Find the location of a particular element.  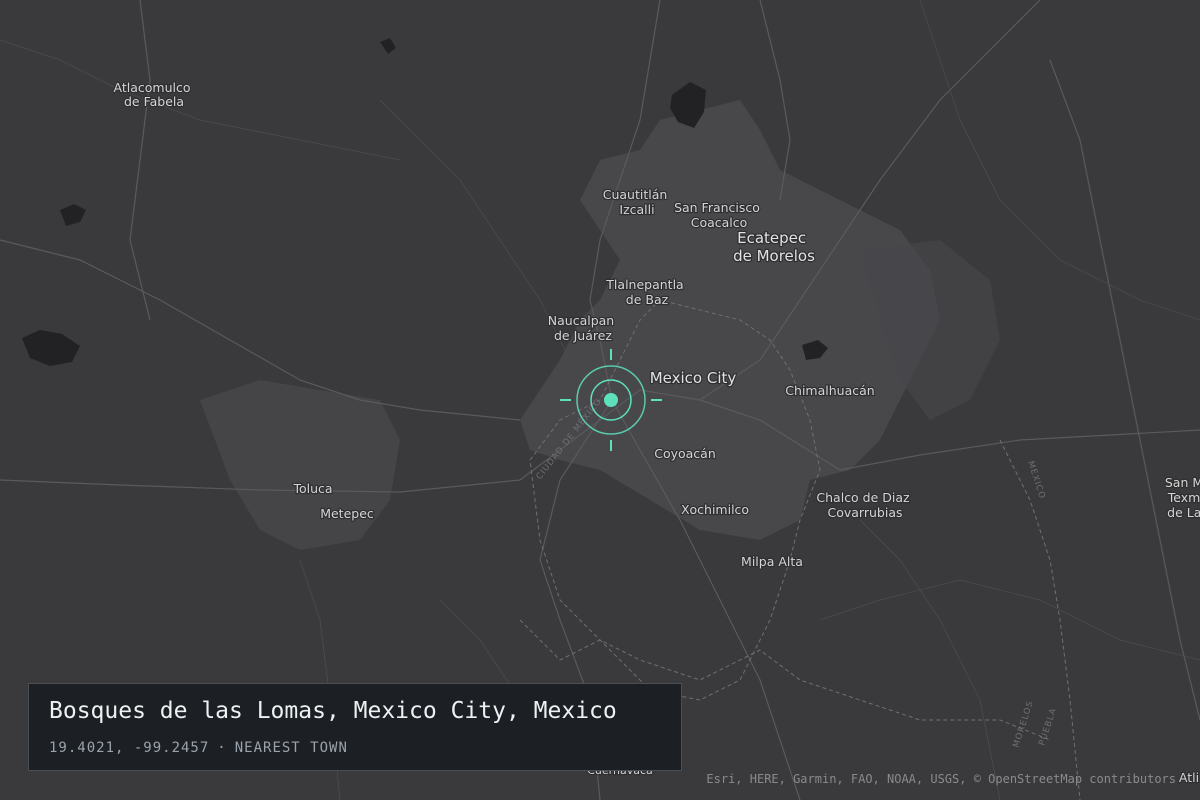

marker-center-dot is located at coordinates (611, 400).